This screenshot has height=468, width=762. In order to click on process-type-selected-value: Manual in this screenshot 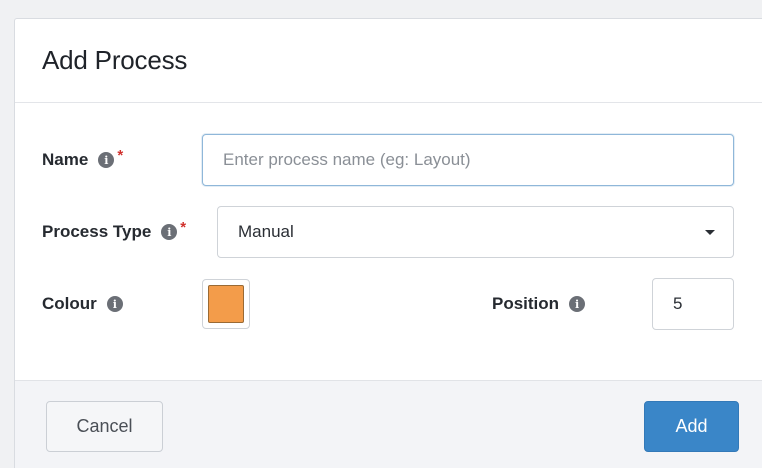, I will do `click(266, 231)`.